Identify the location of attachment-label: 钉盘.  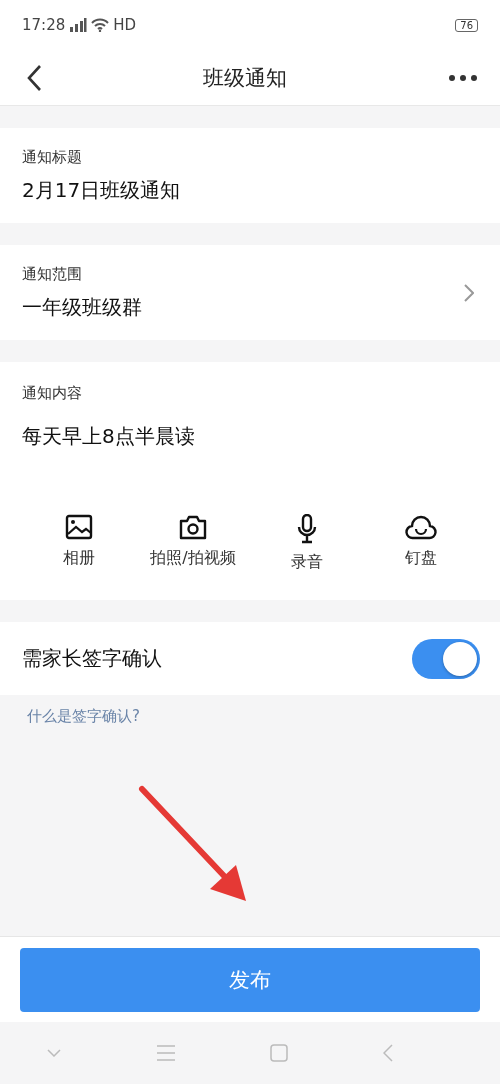
(421, 558).